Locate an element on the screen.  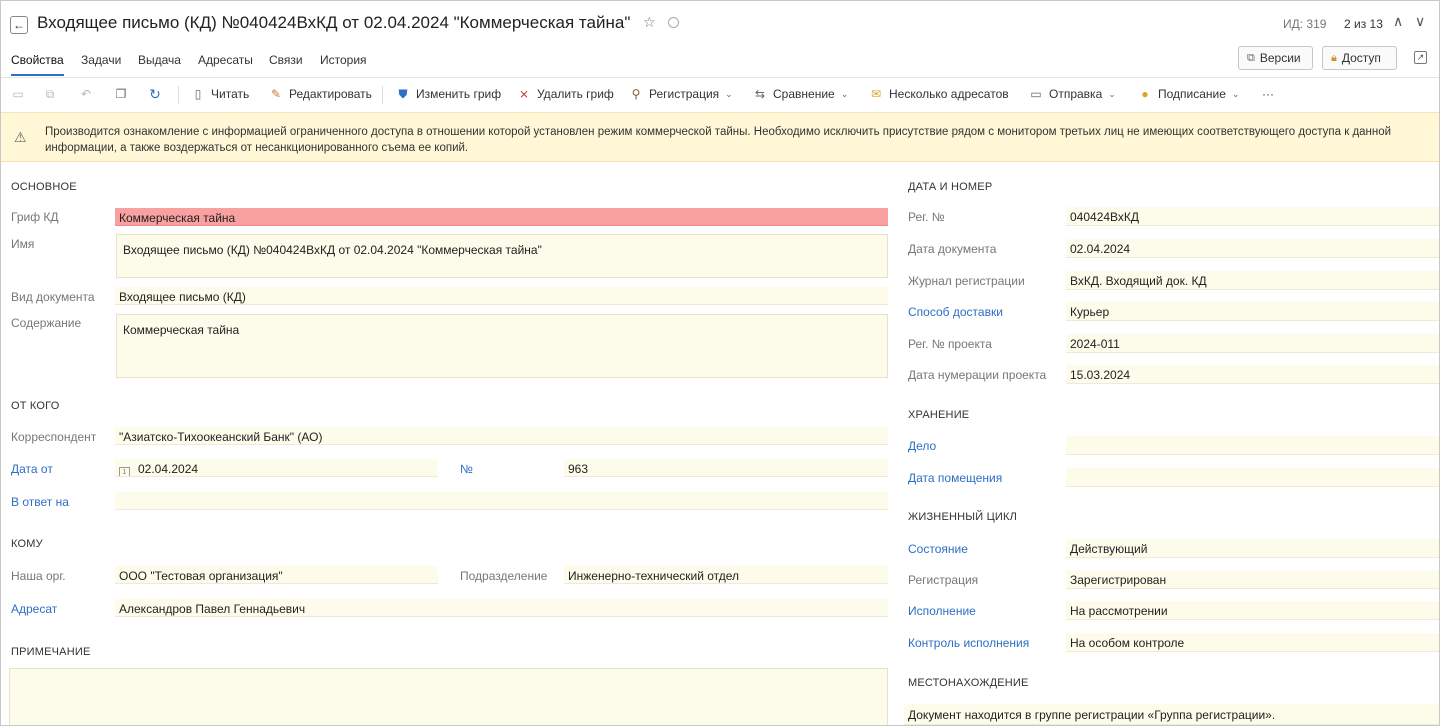
undo-icon: ↶ is located at coordinates (86, 94).